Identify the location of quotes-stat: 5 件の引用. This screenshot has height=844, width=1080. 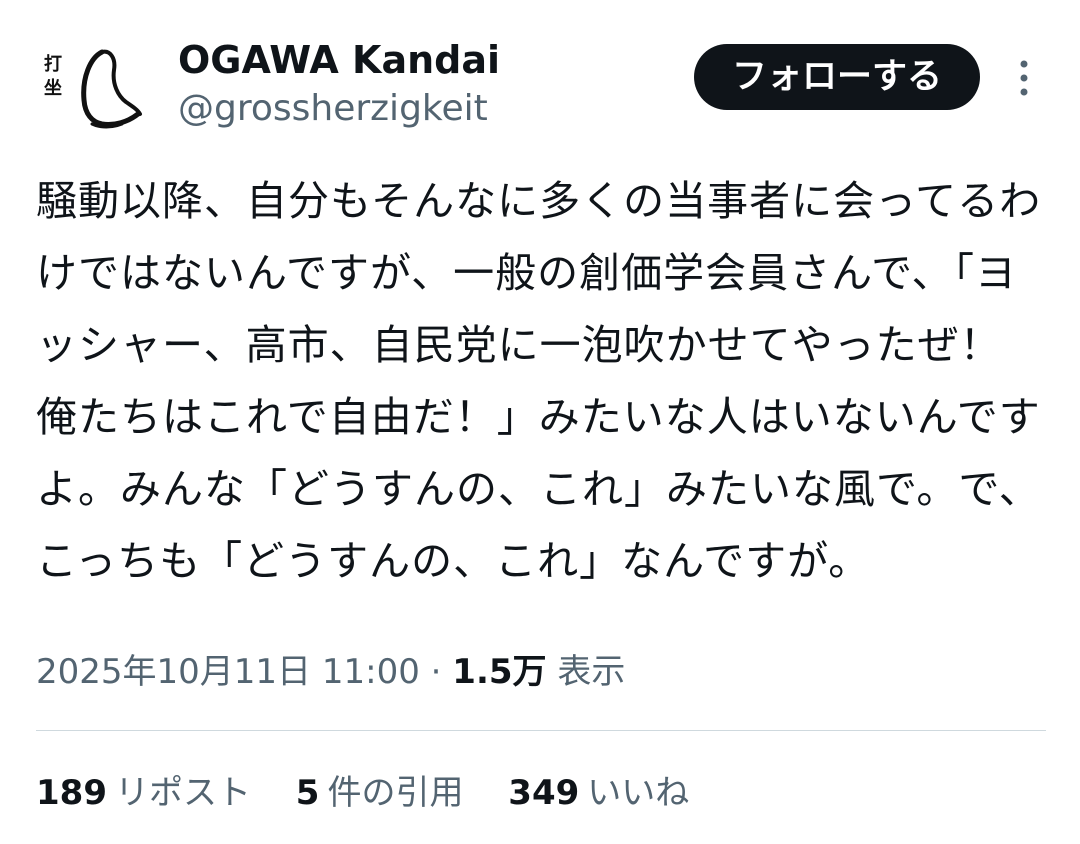
(380, 793).